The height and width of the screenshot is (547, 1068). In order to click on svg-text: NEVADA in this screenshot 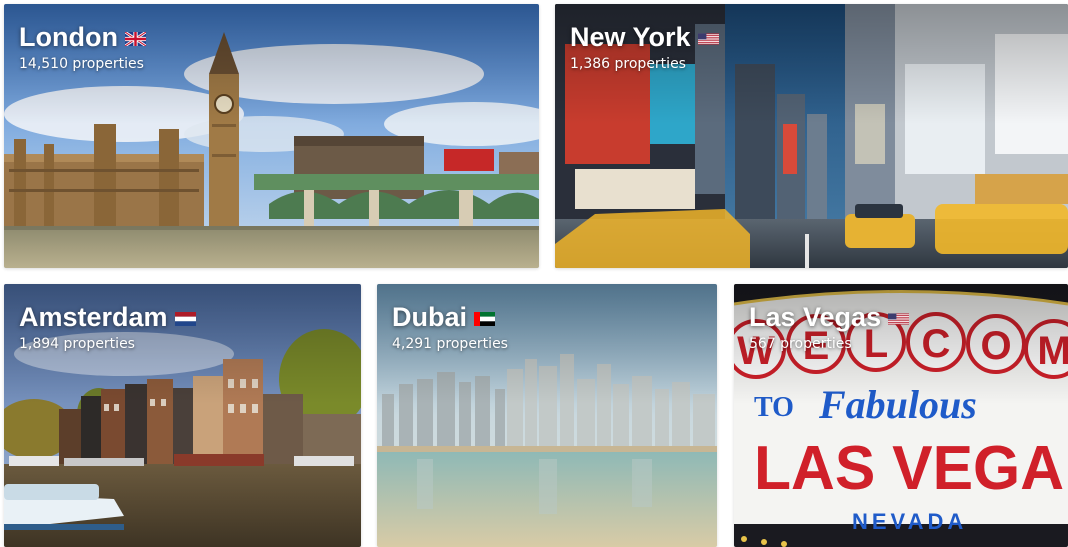, I will do `click(909, 521)`.